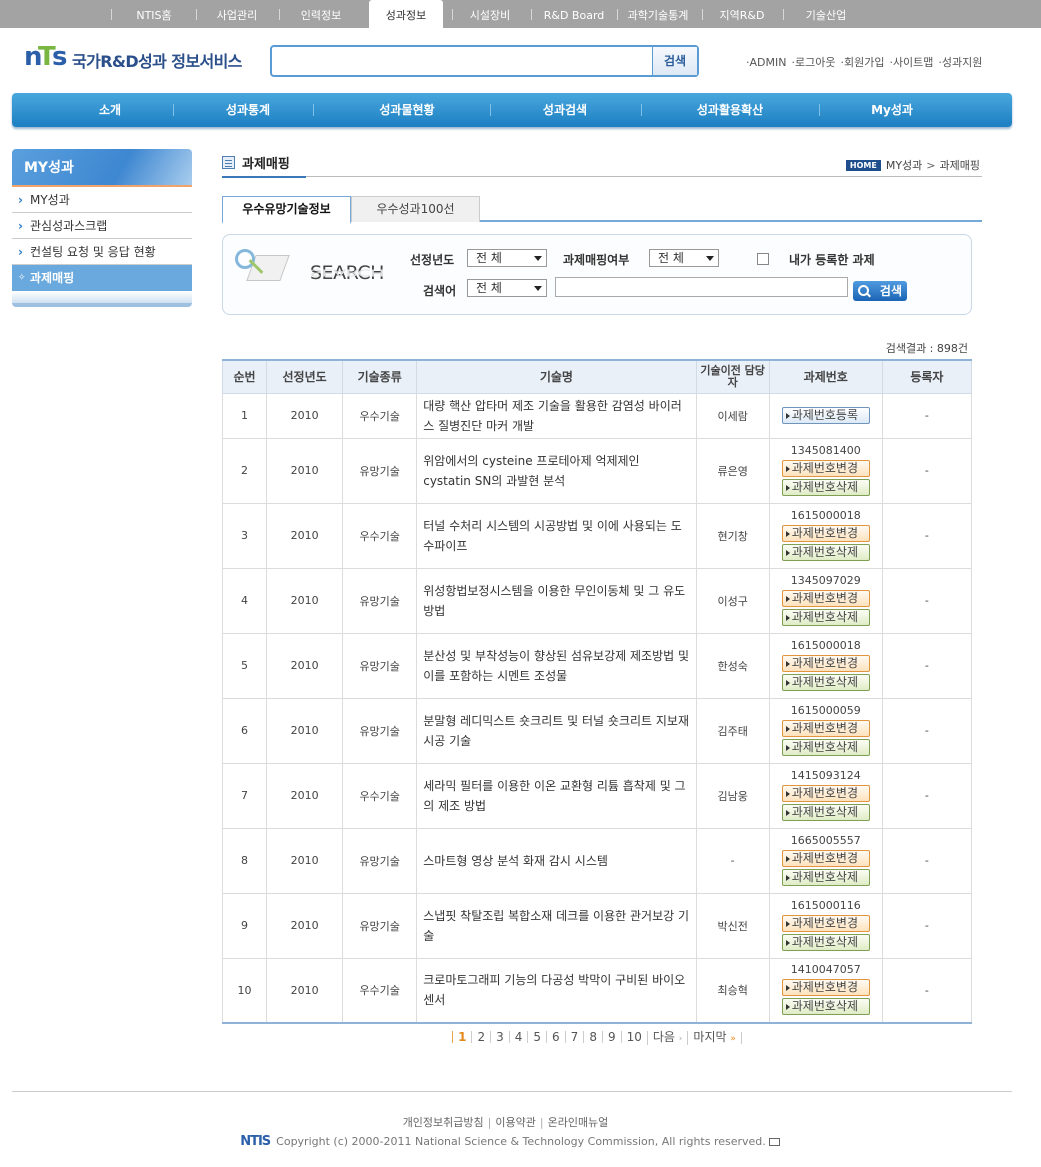  Describe the element at coordinates (674, 61) in the screenshot. I see `global-search-button: 검색` at that location.